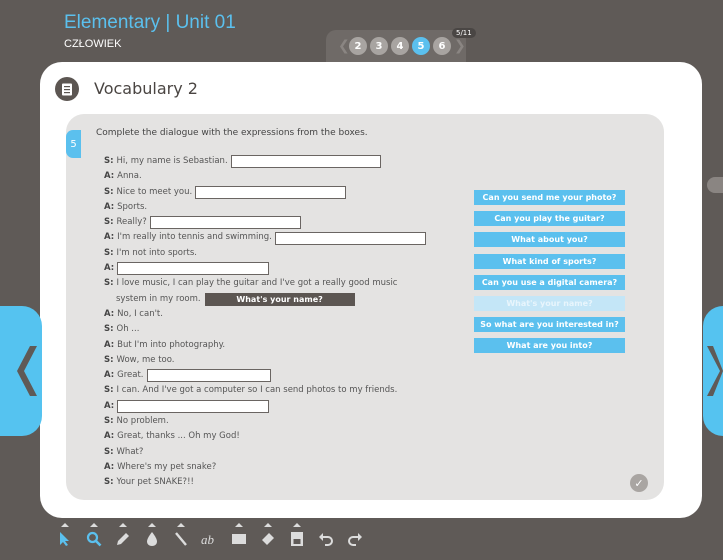 The height and width of the screenshot is (560, 723). Describe the element at coordinates (27, 371) in the screenshot. I see `chevron-left-icon` at that location.